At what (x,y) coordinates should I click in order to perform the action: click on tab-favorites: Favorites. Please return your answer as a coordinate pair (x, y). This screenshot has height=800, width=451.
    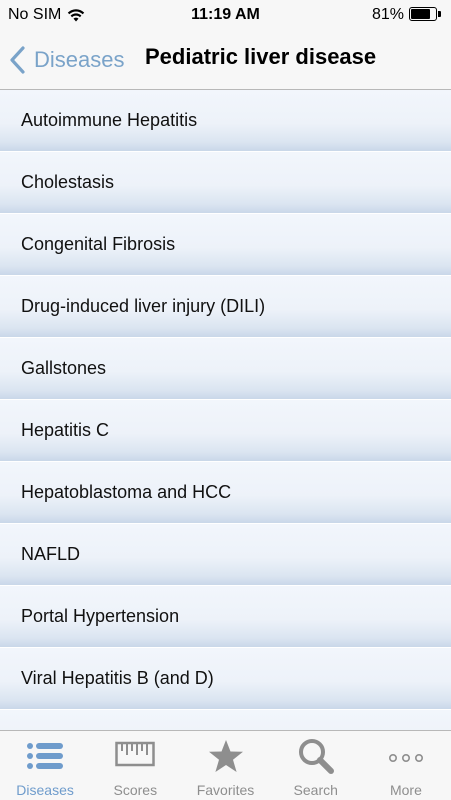
    Looking at the image, I should click on (225, 765).